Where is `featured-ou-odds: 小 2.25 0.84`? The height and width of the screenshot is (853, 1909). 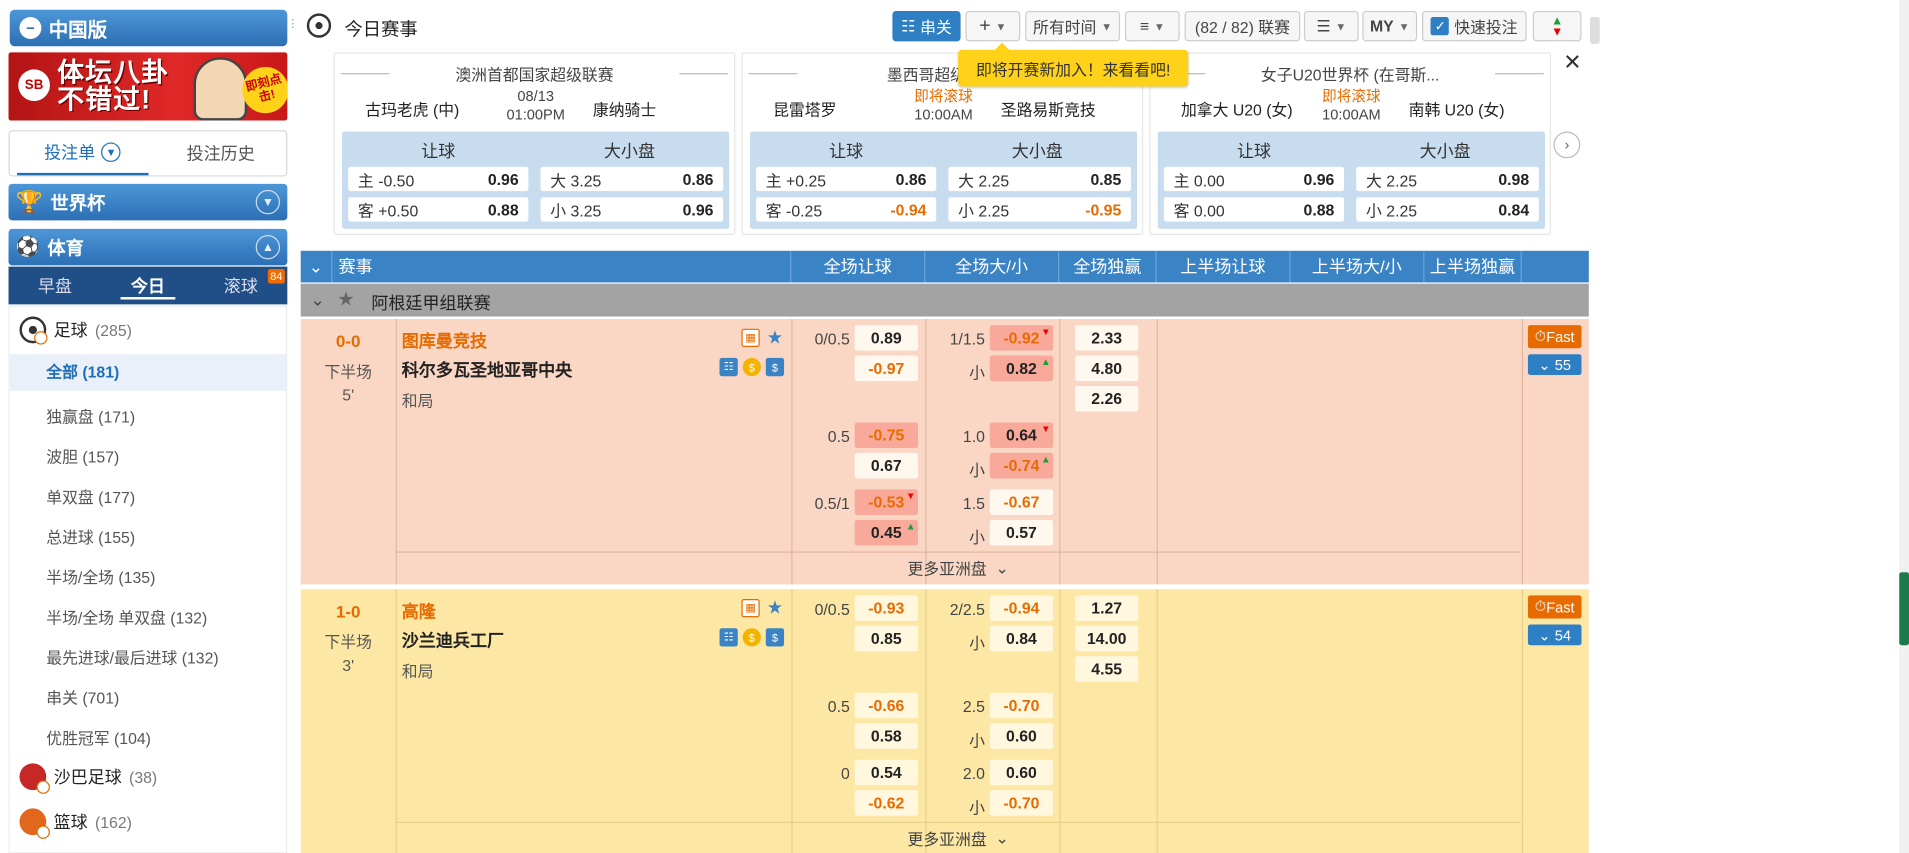 featured-ou-odds: 小 2.25 0.84 is located at coordinates (1447, 209).